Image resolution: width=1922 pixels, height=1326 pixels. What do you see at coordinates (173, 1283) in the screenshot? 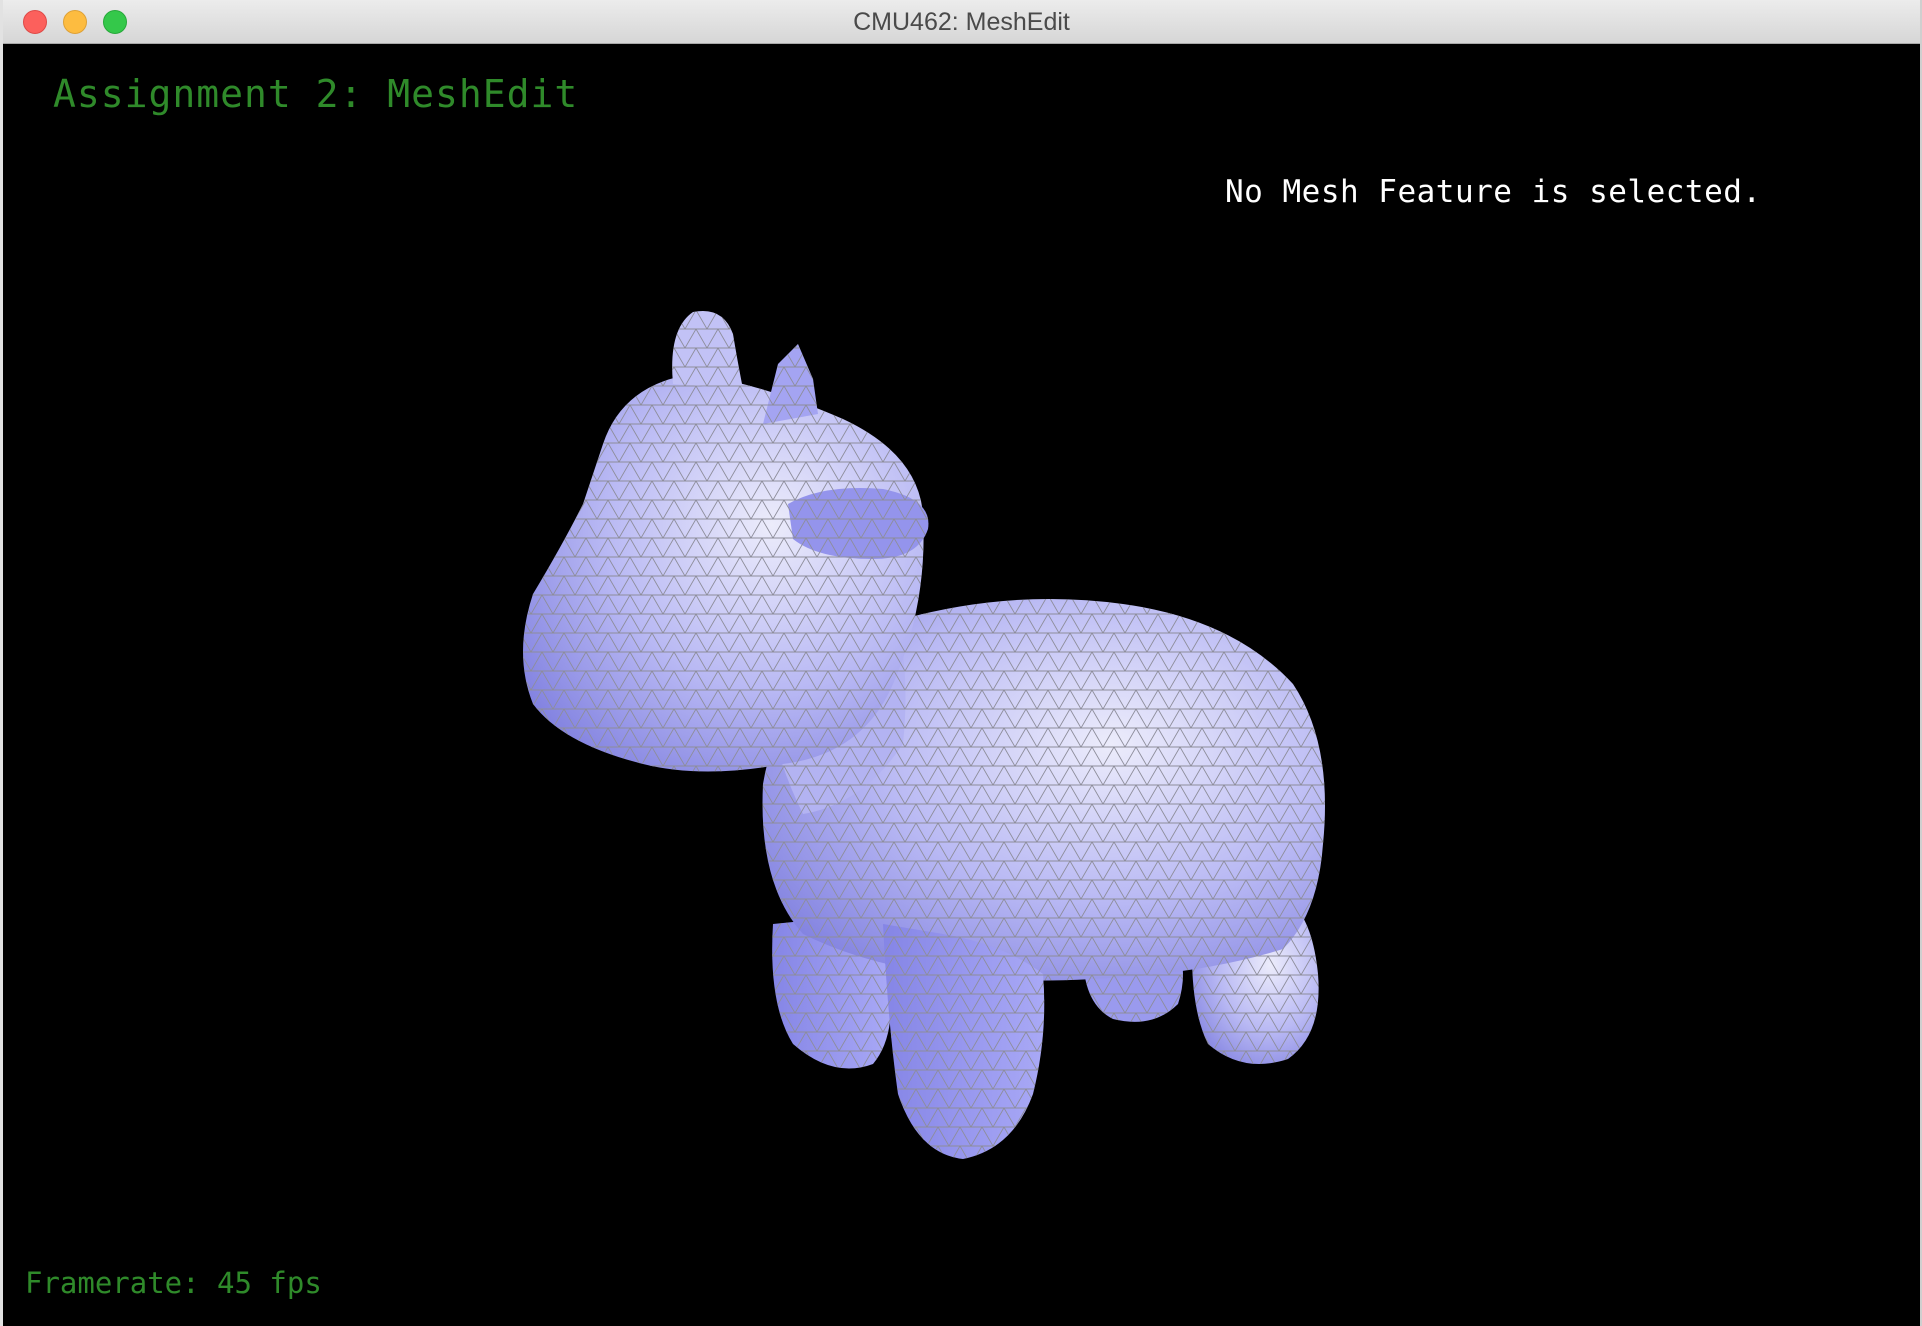
I see `framerate-readout: Framerate: 45 fps` at bounding box center [173, 1283].